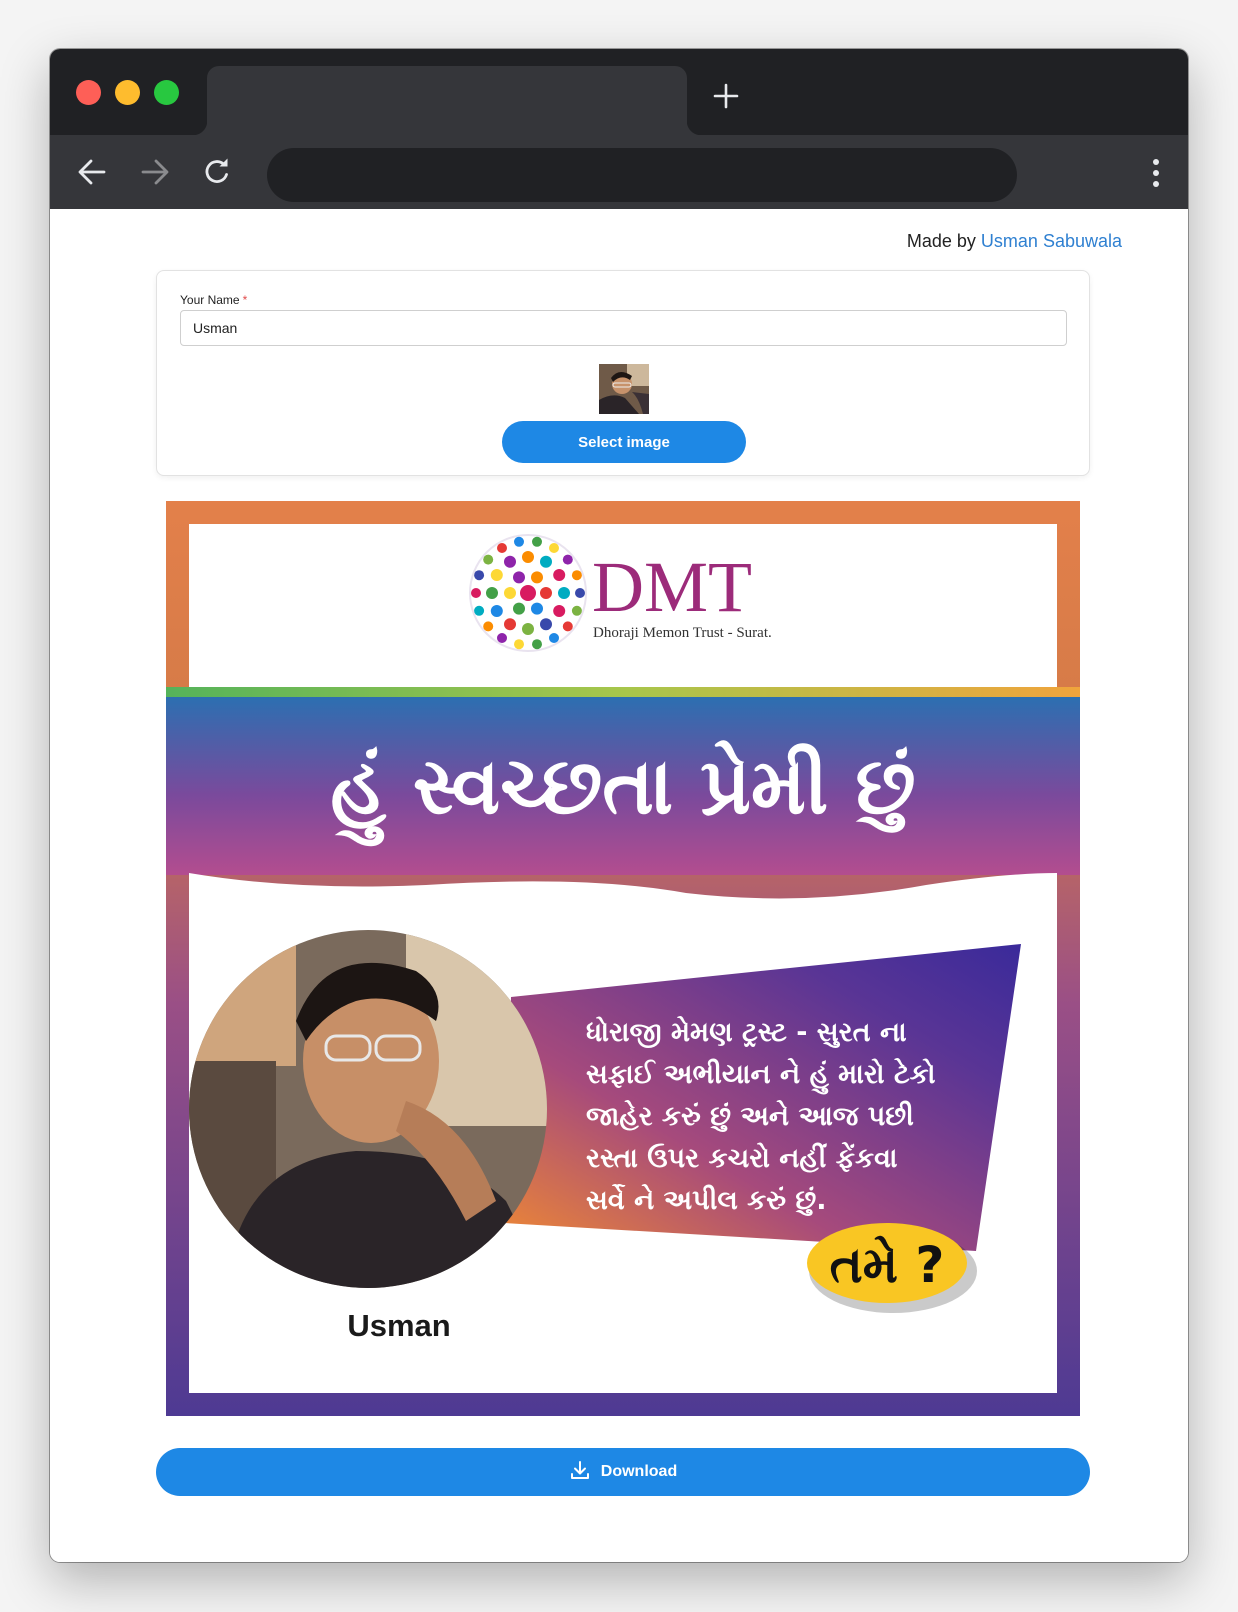 This screenshot has width=1238, height=1612. I want to click on dmt-logo-subtitle: Dhoraji Memon Trust - Surat., so click(682, 633).